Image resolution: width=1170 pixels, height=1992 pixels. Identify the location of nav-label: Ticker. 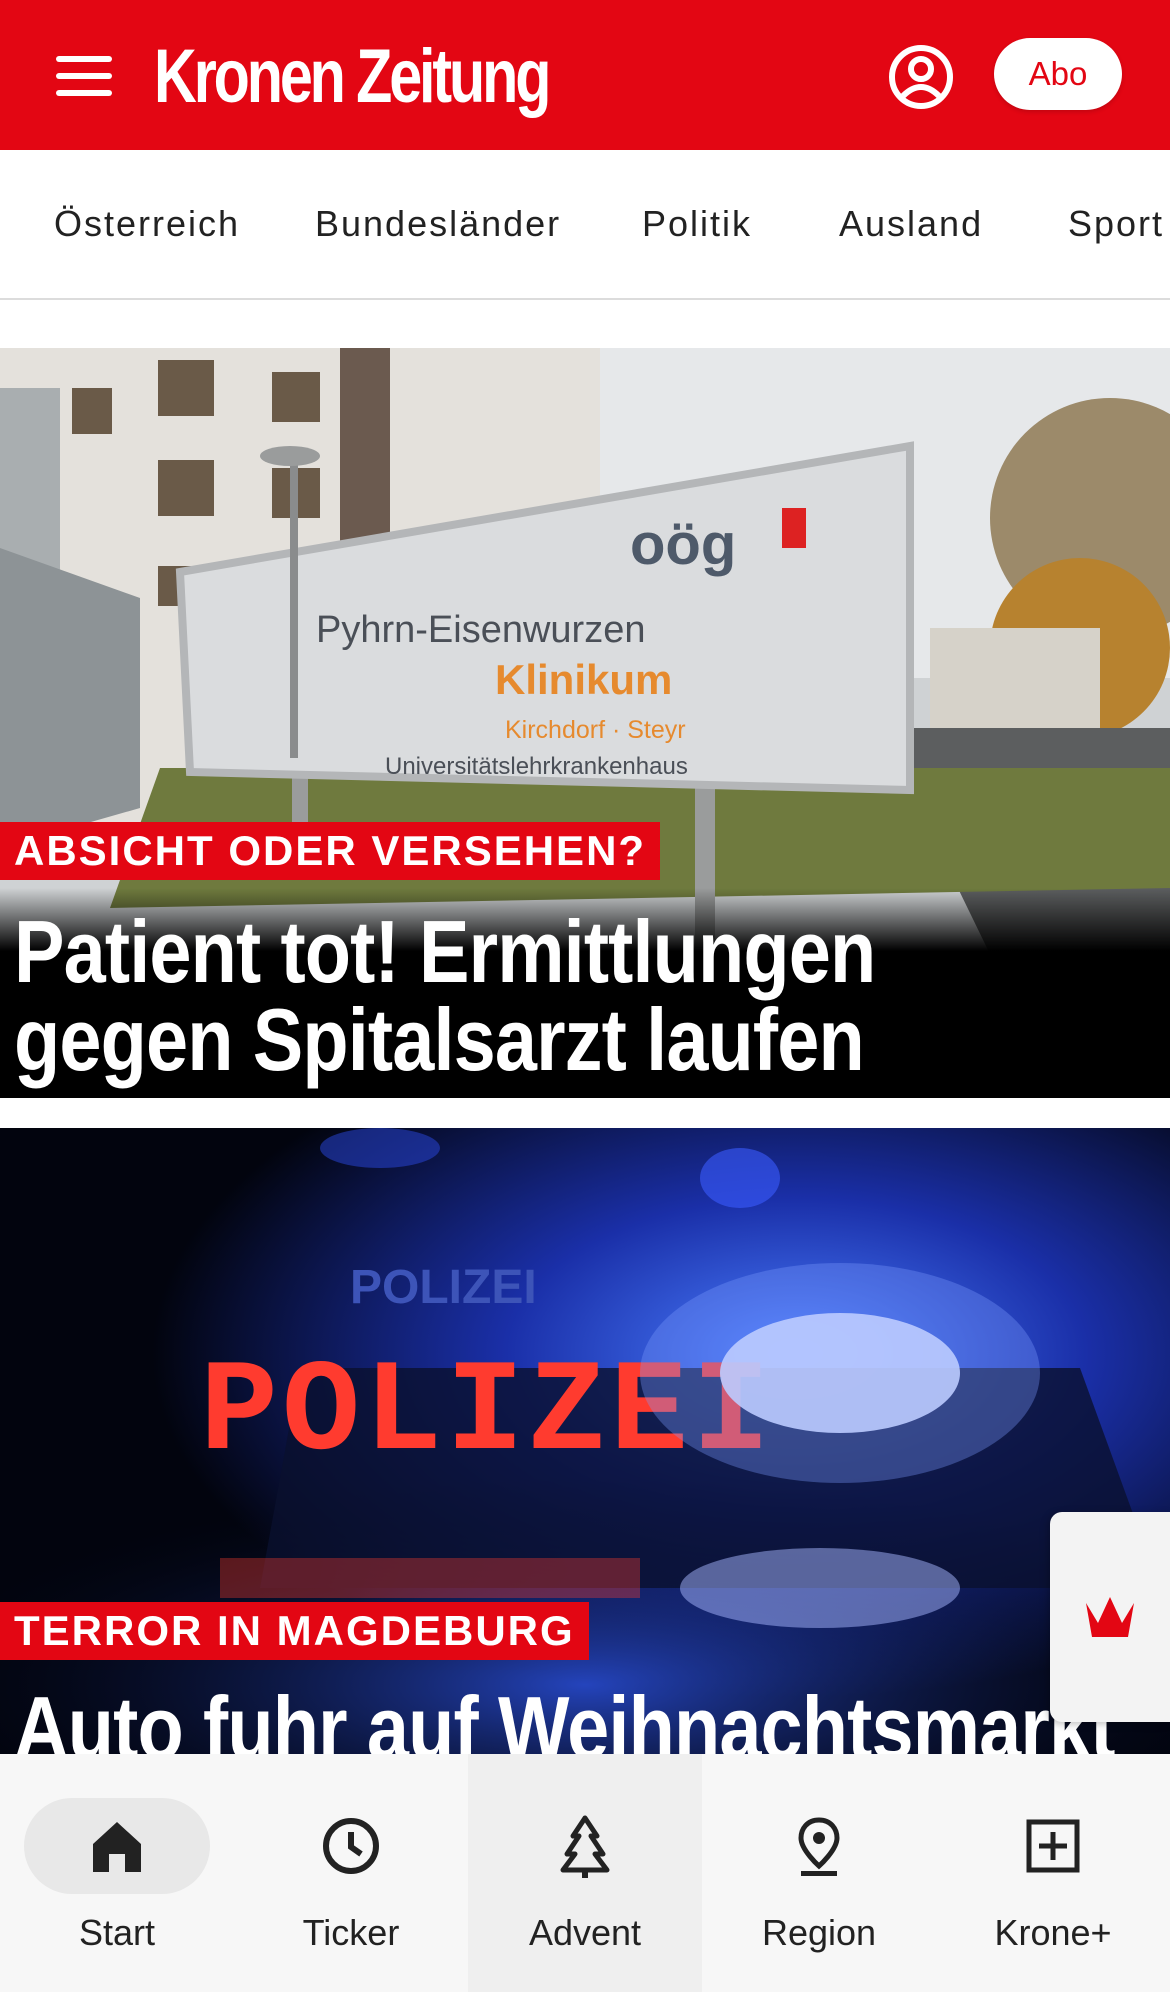
(351, 1932).